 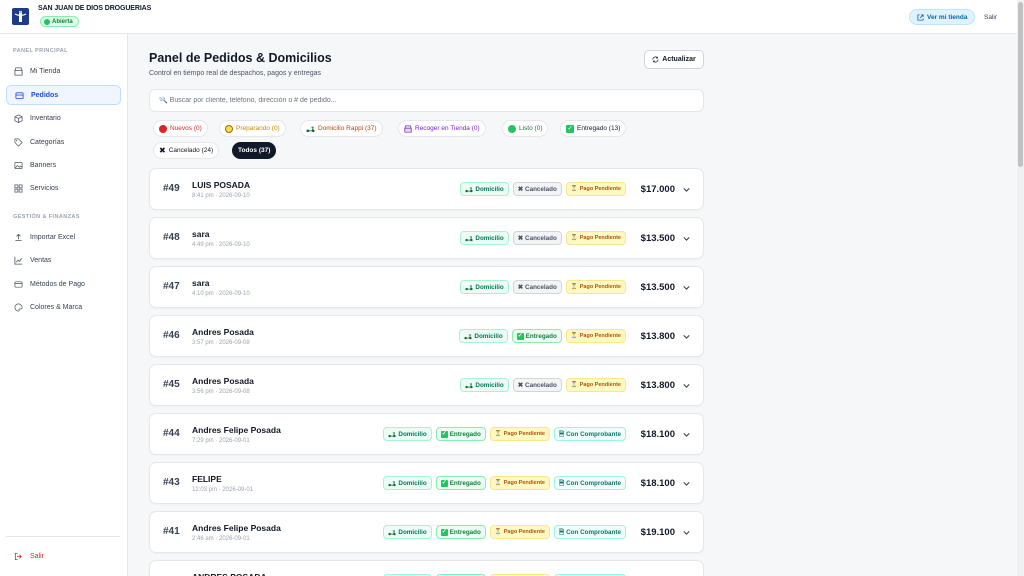 What do you see at coordinates (655, 59) in the screenshot?
I see `refresh-icon` at bounding box center [655, 59].